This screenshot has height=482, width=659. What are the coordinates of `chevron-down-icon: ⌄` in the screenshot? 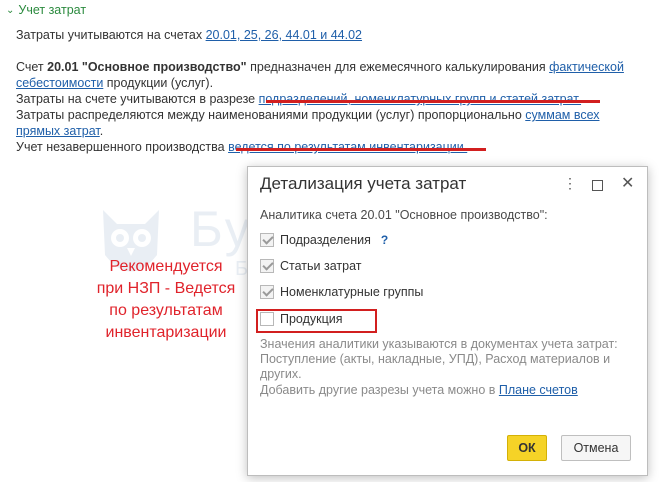 It's located at (10, 10).